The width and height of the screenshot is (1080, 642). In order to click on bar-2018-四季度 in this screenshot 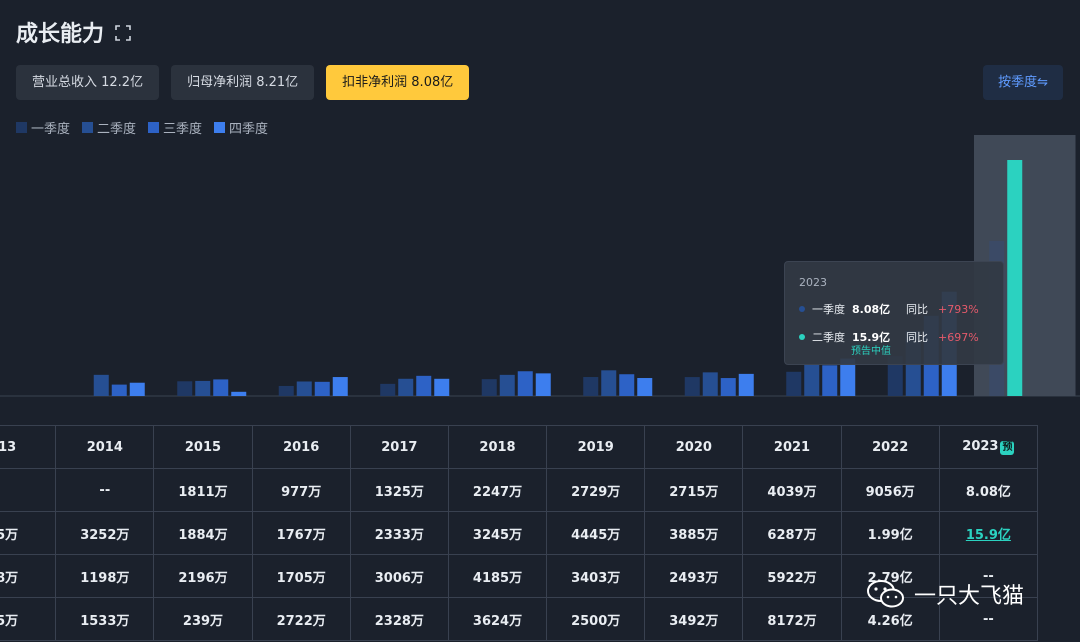, I will do `click(543, 384)`.